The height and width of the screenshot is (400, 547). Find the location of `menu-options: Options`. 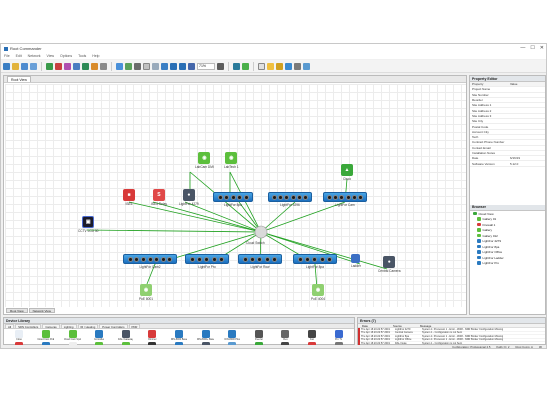

menu-options: Options is located at coordinates (66, 56).